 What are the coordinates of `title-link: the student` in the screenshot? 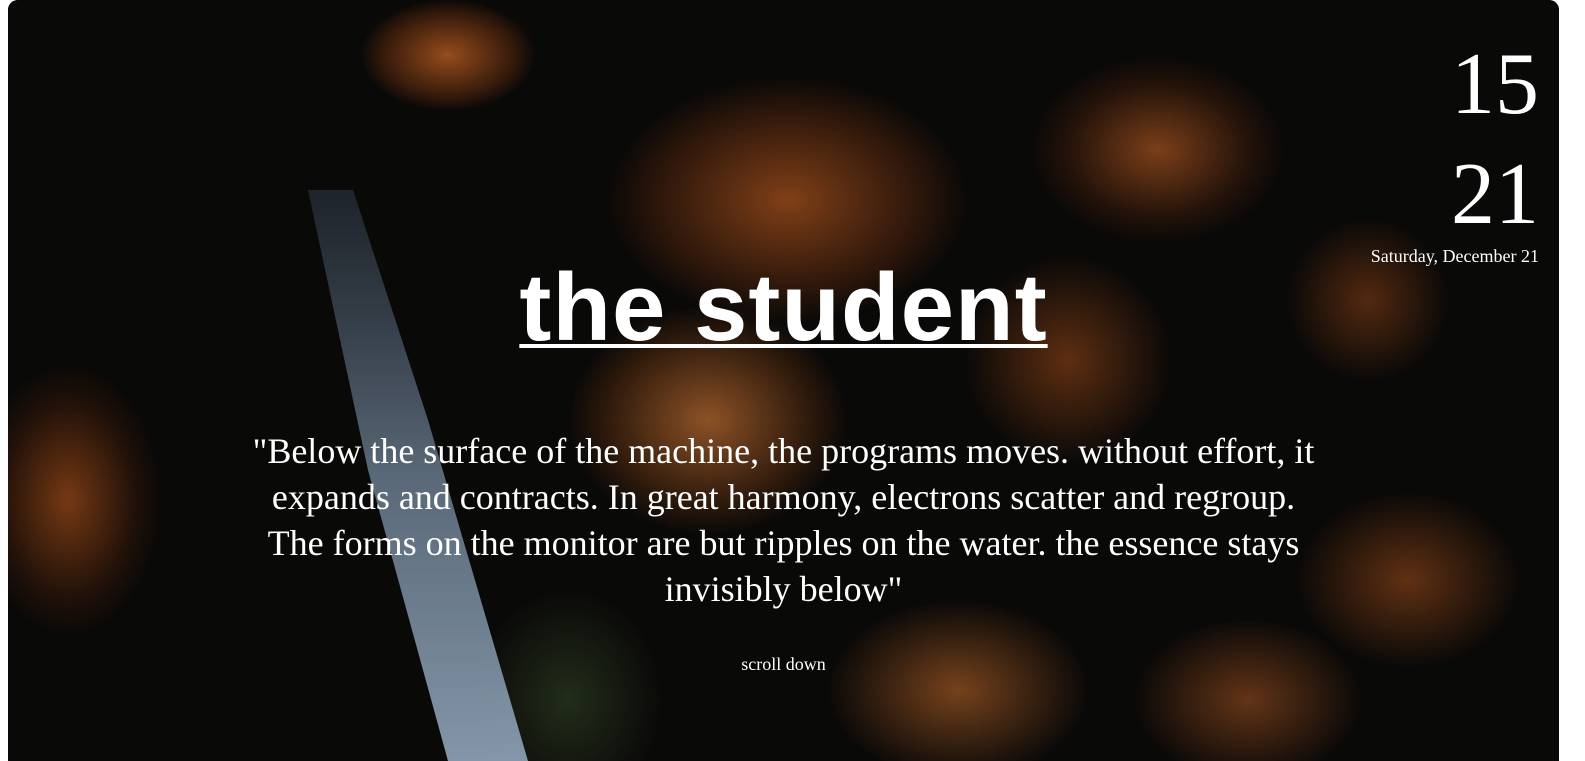 It's located at (783, 307).